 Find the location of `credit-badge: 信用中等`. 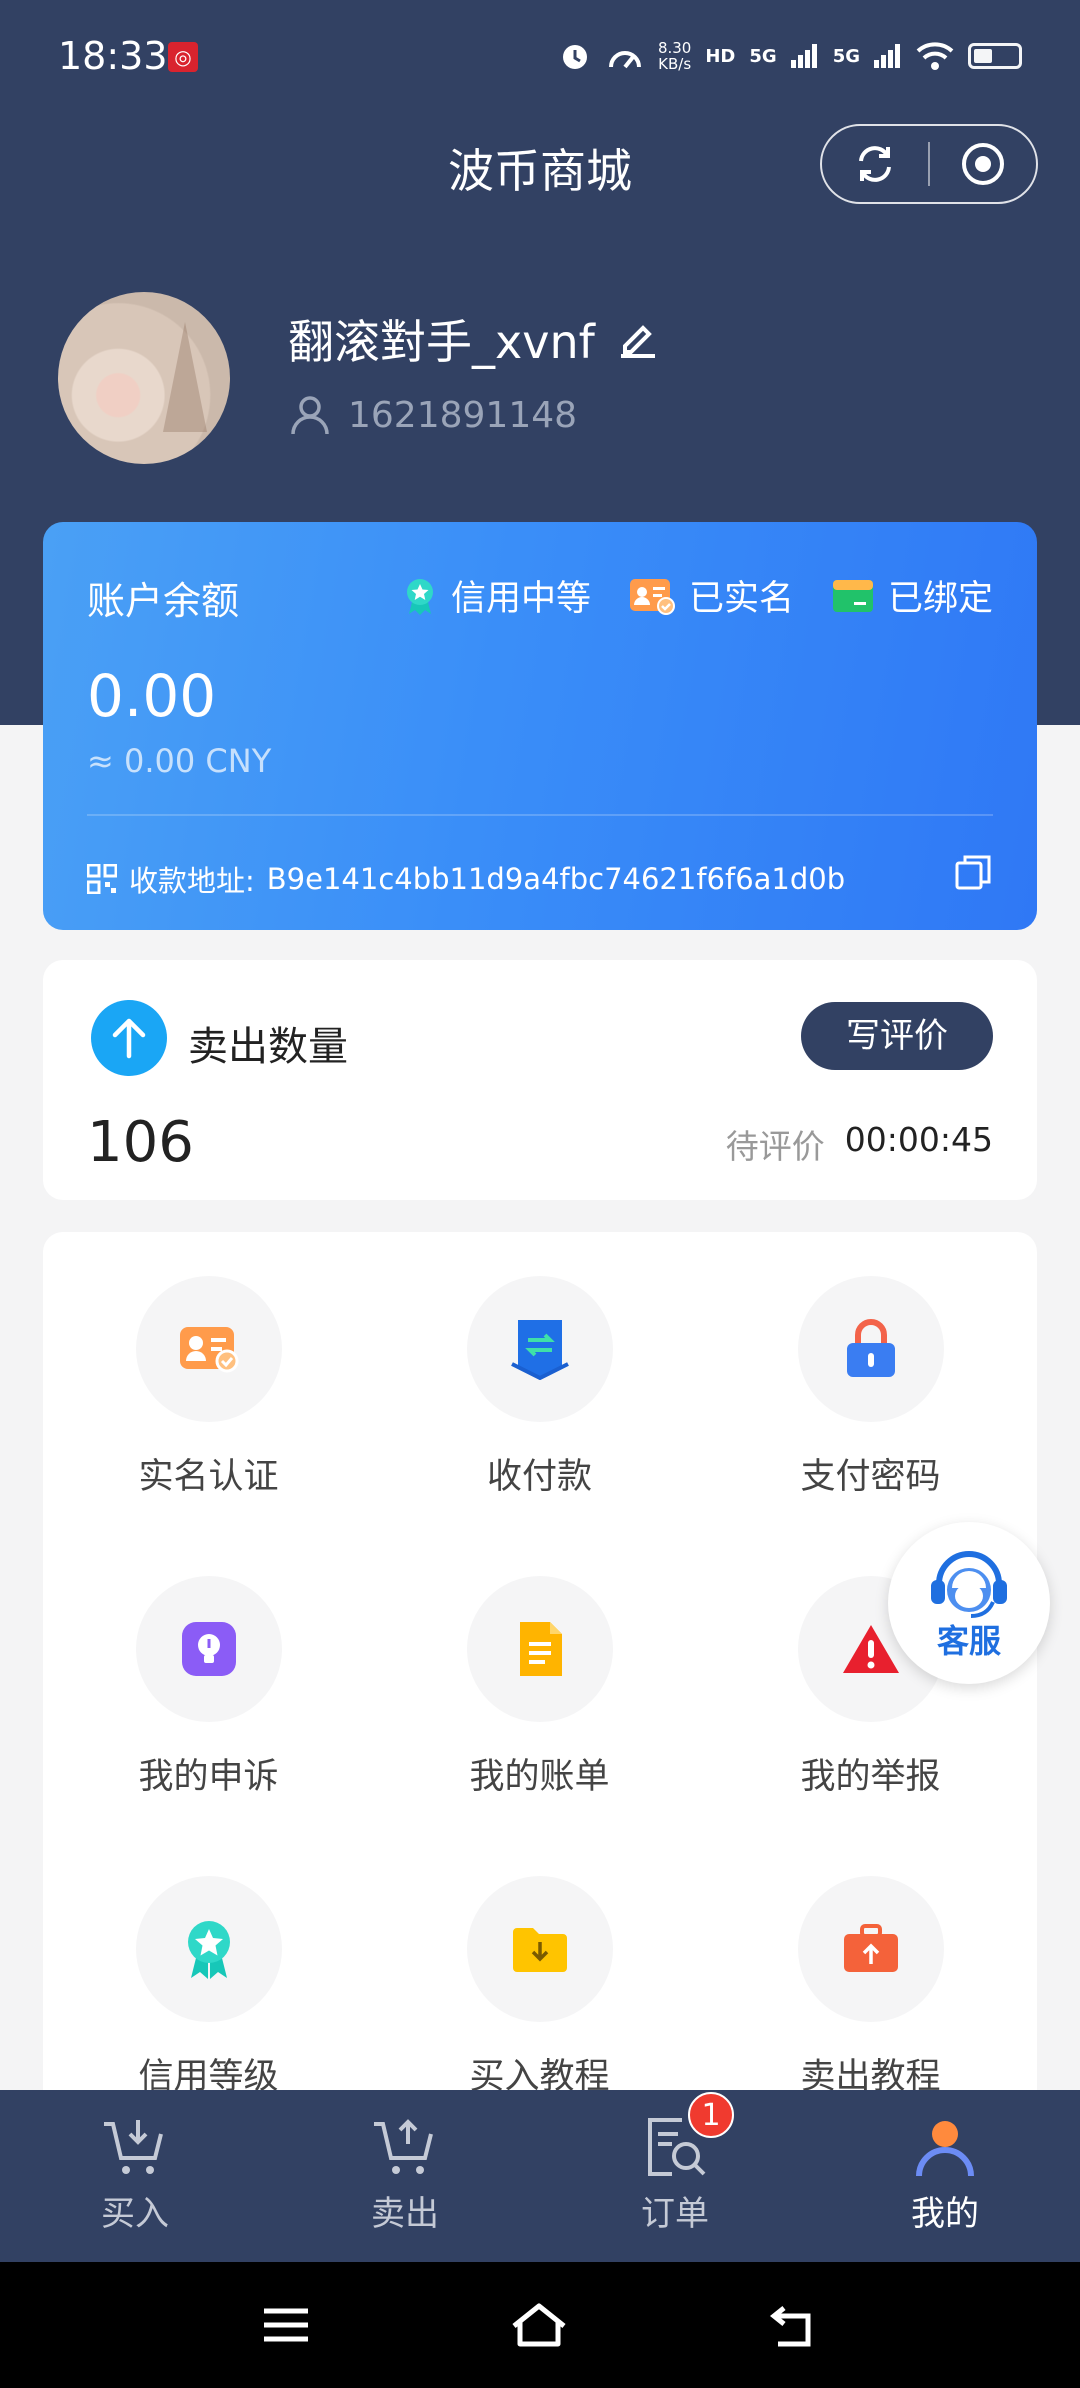

credit-badge: 信用中等 is located at coordinates (497, 595).